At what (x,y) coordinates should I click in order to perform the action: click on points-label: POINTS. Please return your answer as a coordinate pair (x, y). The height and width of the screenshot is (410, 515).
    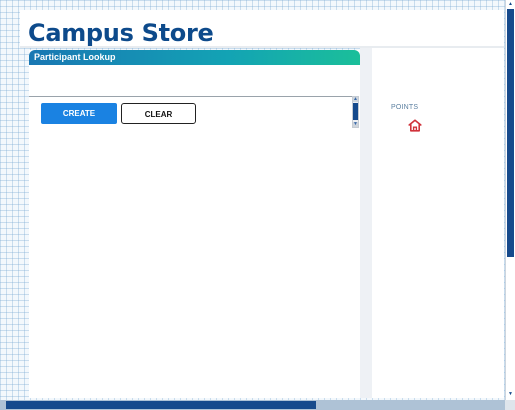
    Looking at the image, I should click on (405, 107).